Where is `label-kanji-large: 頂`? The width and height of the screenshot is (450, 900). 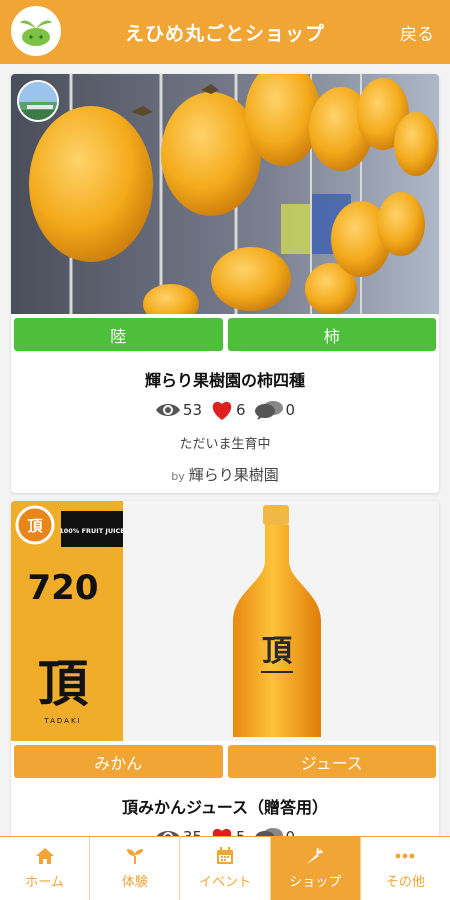 label-kanji-large: 頂 is located at coordinates (63, 683).